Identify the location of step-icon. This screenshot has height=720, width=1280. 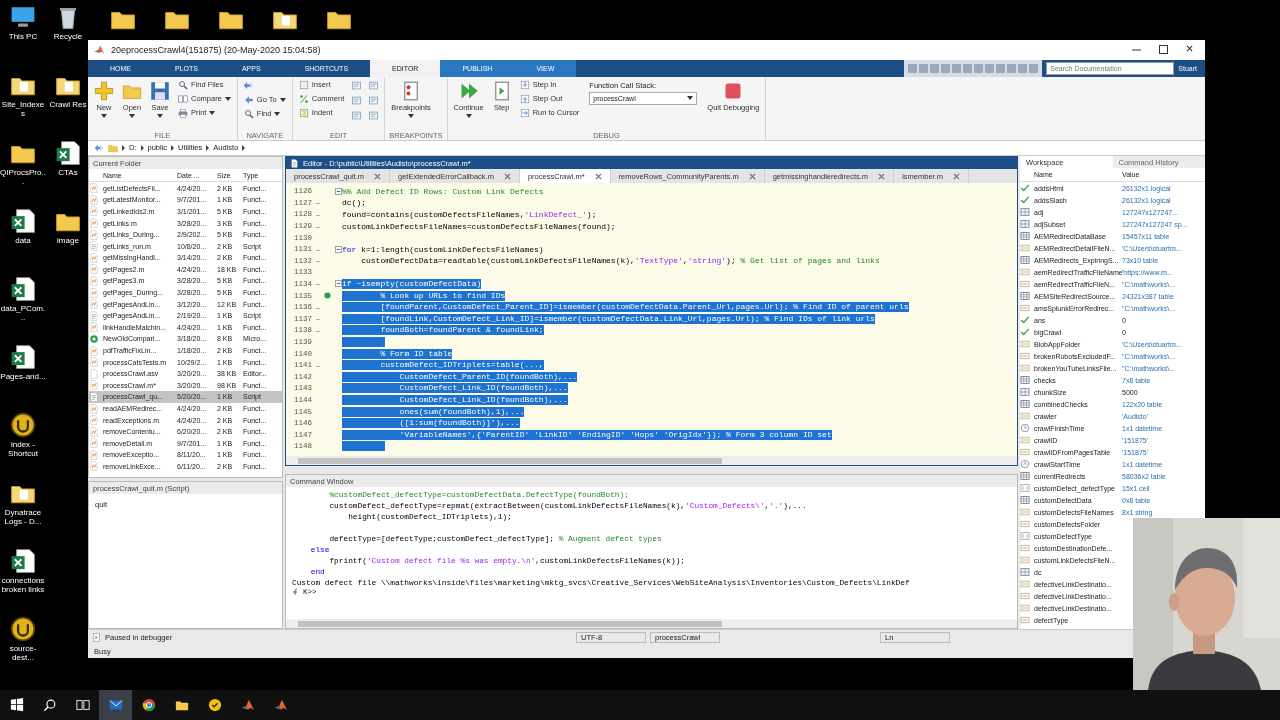
(96, 638).